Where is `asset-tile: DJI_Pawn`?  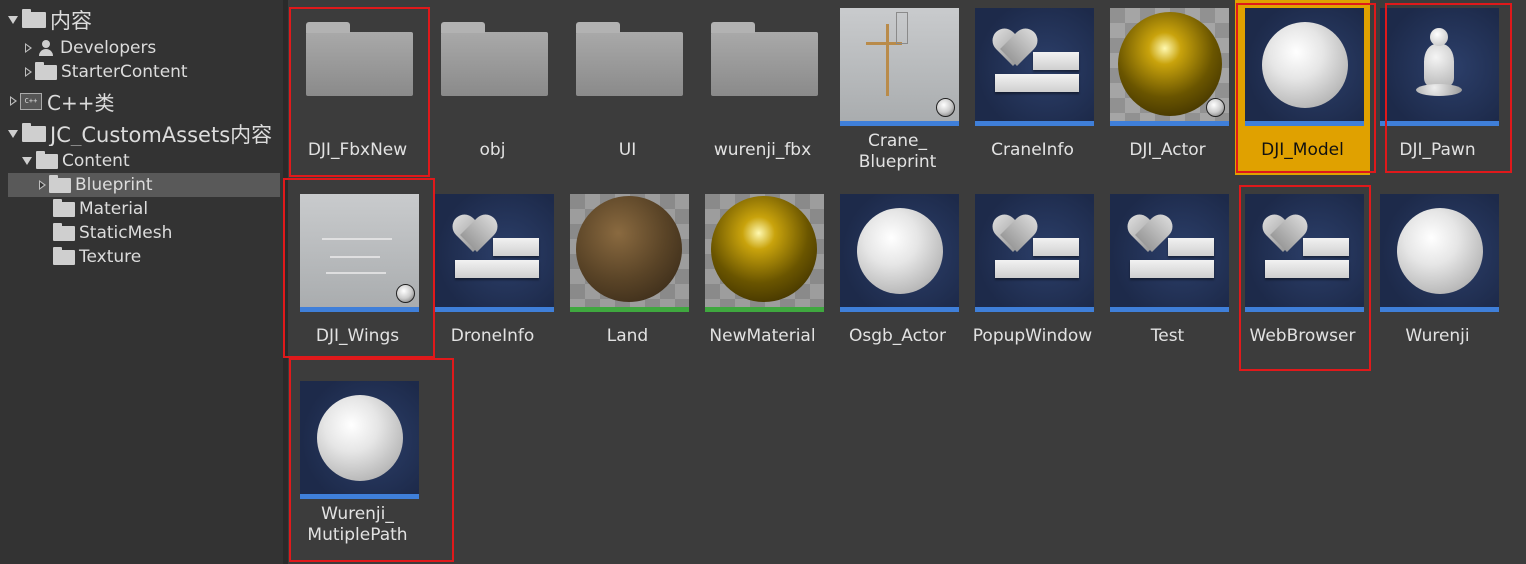
asset-tile: DJI_Pawn is located at coordinates (1437, 87).